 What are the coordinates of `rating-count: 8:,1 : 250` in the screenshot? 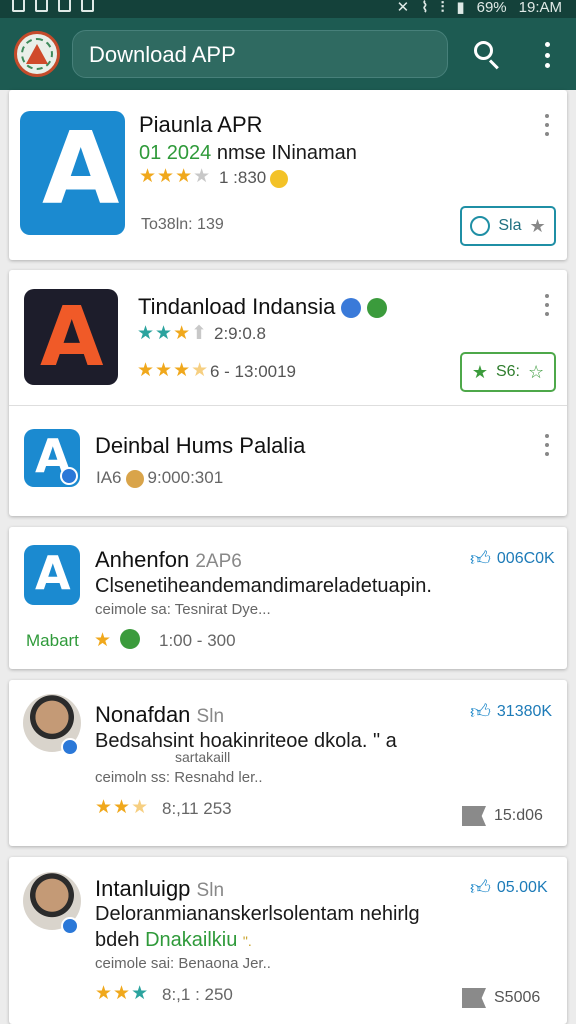 It's located at (197, 994).